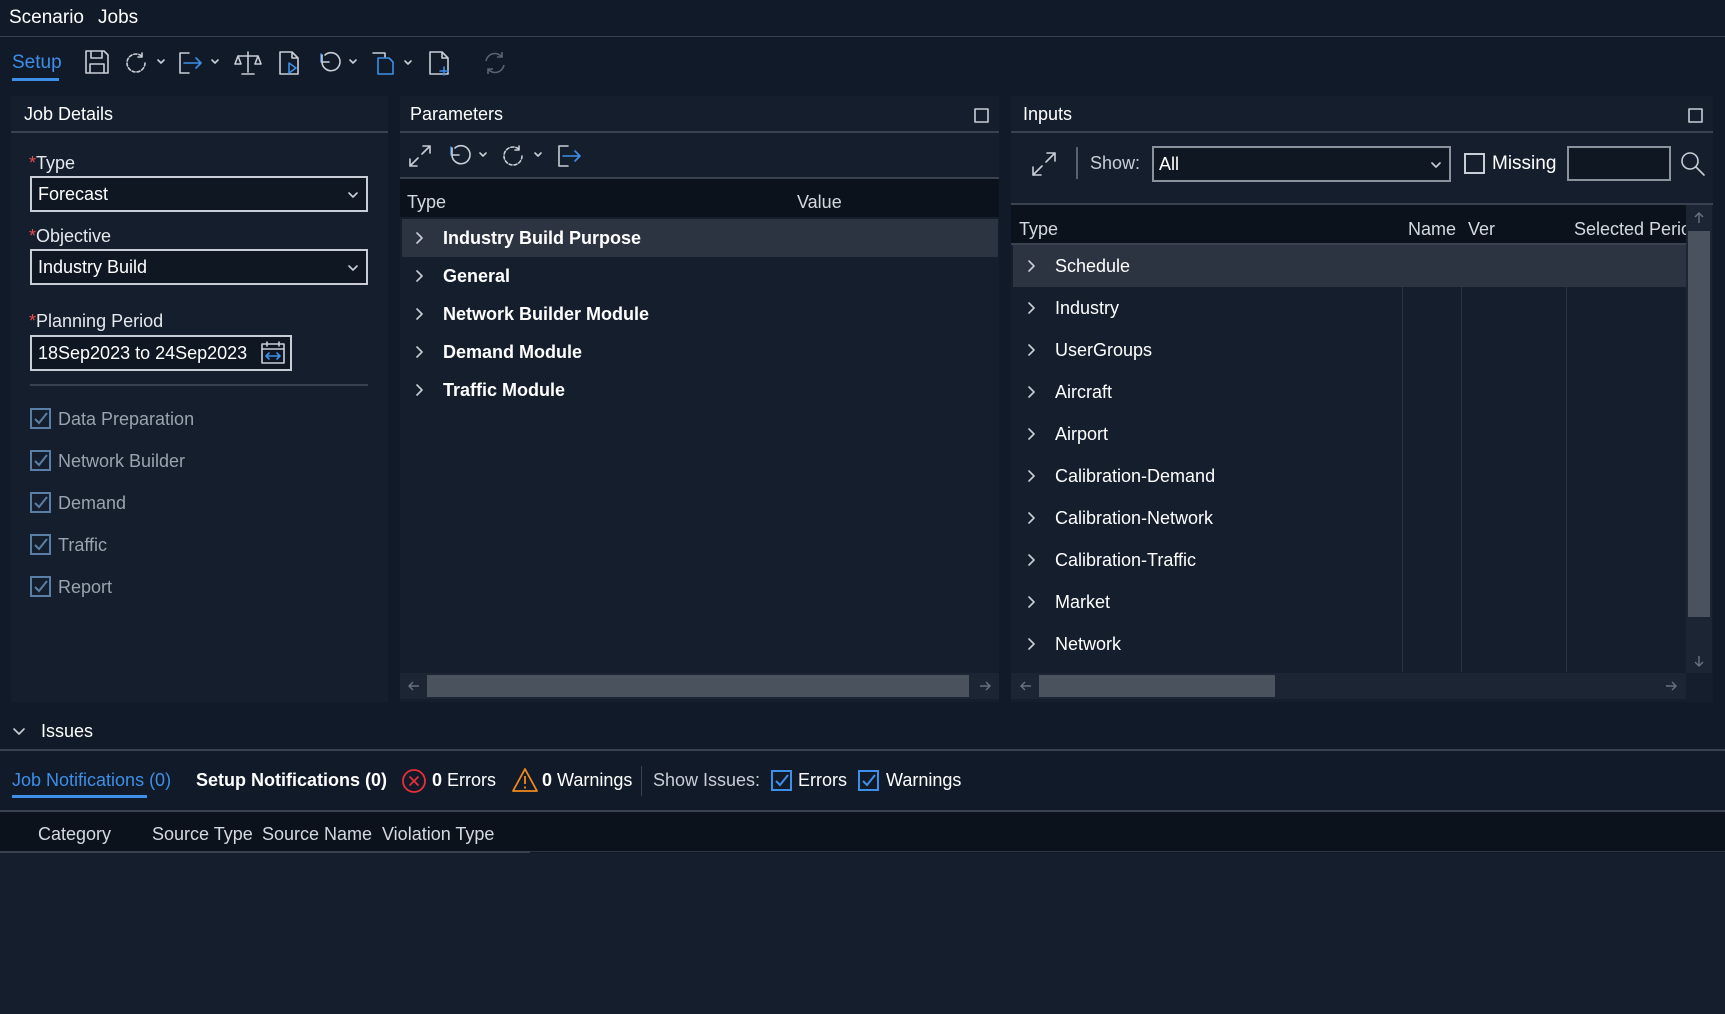 The image size is (1725, 1014). Describe the element at coordinates (46, 18) in the screenshot. I see `menu-scenario: Scenario` at that location.